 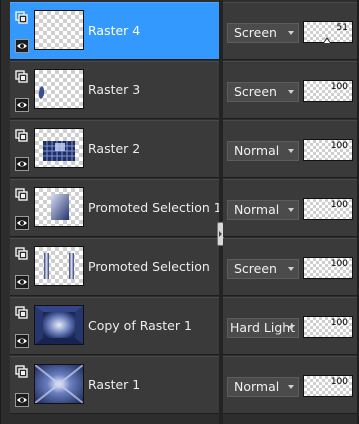 I want to click on layer-row: Copy of Raster 1, so click(x=114, y=326).